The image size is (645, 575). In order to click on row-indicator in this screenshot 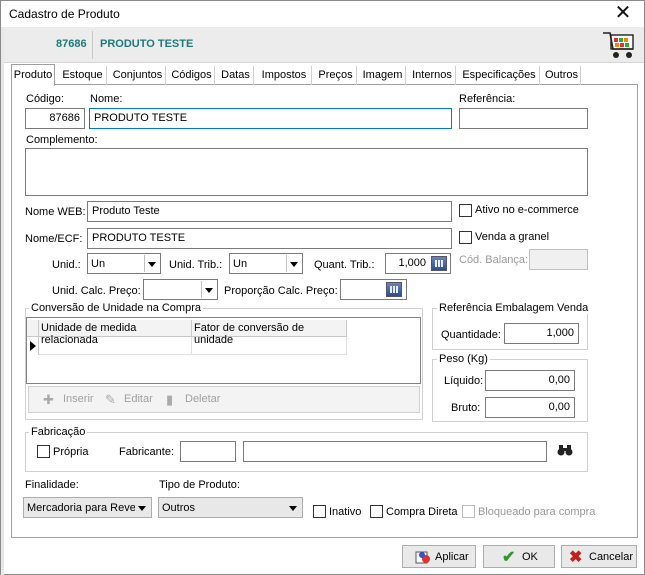, I will do `click(33, 346)`.